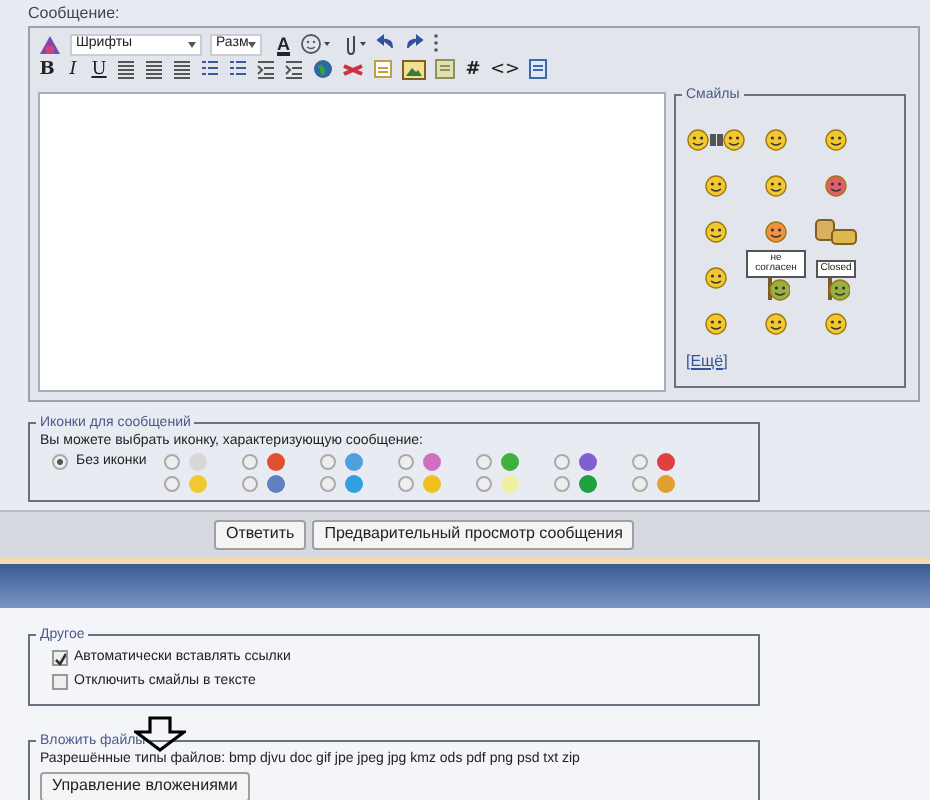 Image resolution: width=930 pixels, height=800 pixels. What do you see at coordinates (445, 70) in the screenshot?
I see `quote-icon` at bounding box center [445, 70].